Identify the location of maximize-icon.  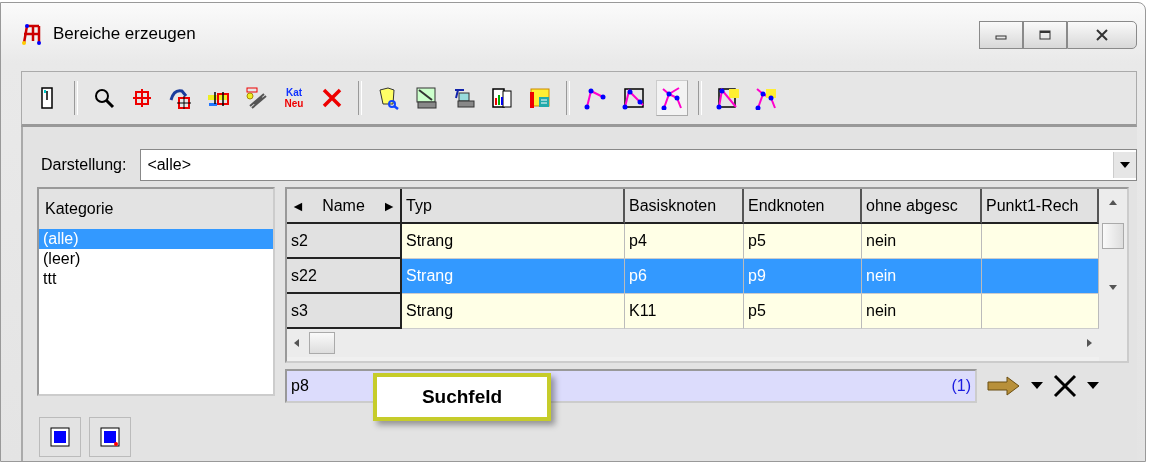
(1045, 35).